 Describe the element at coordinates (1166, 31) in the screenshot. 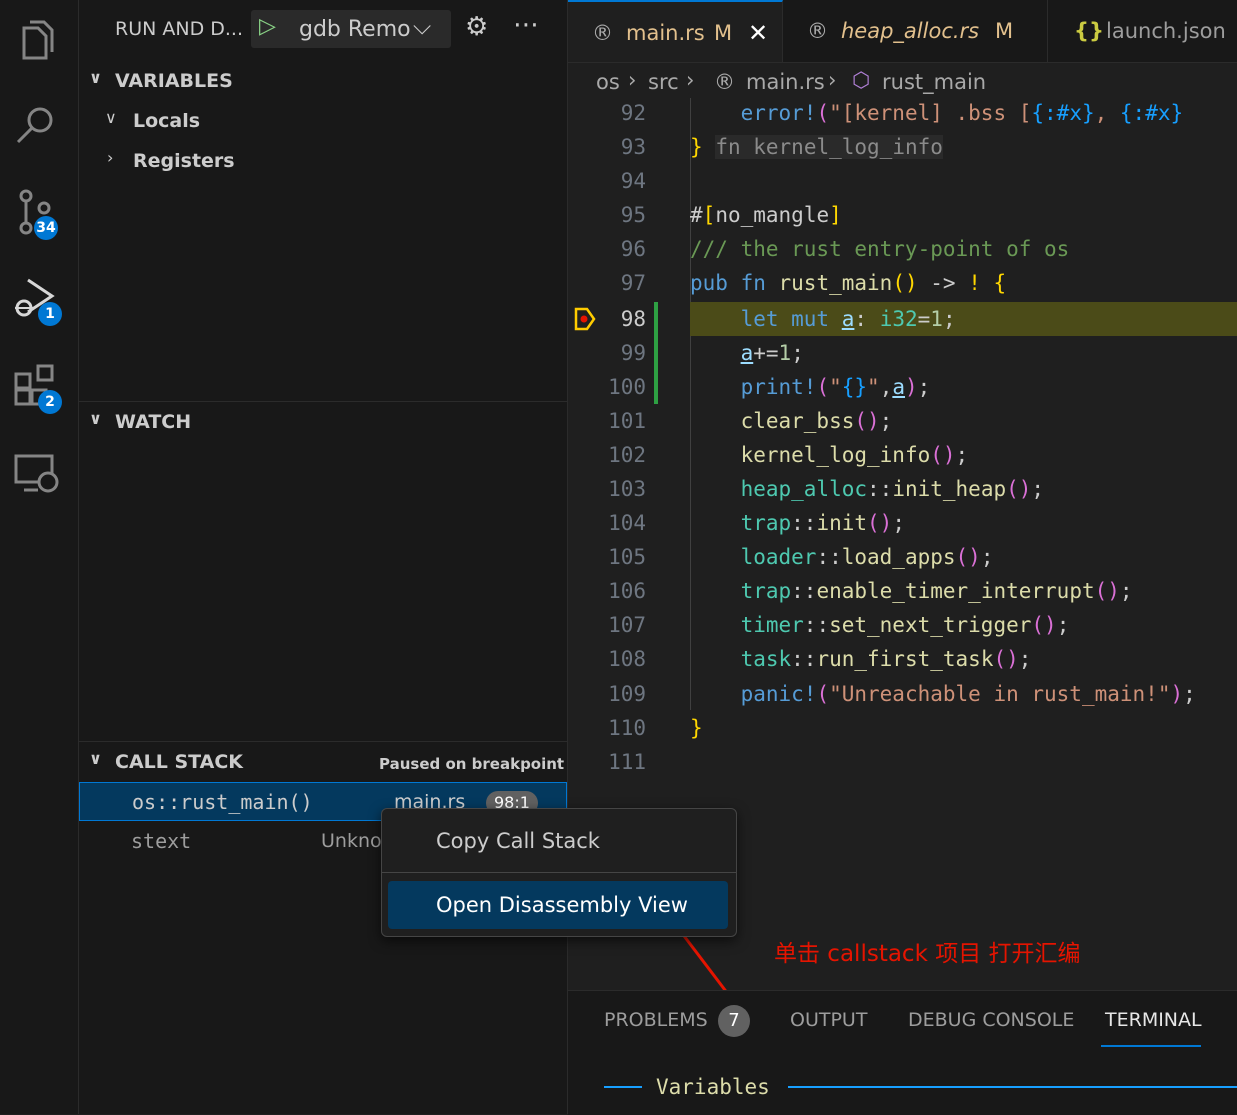

I see `tab-label: launch.json` at that location.